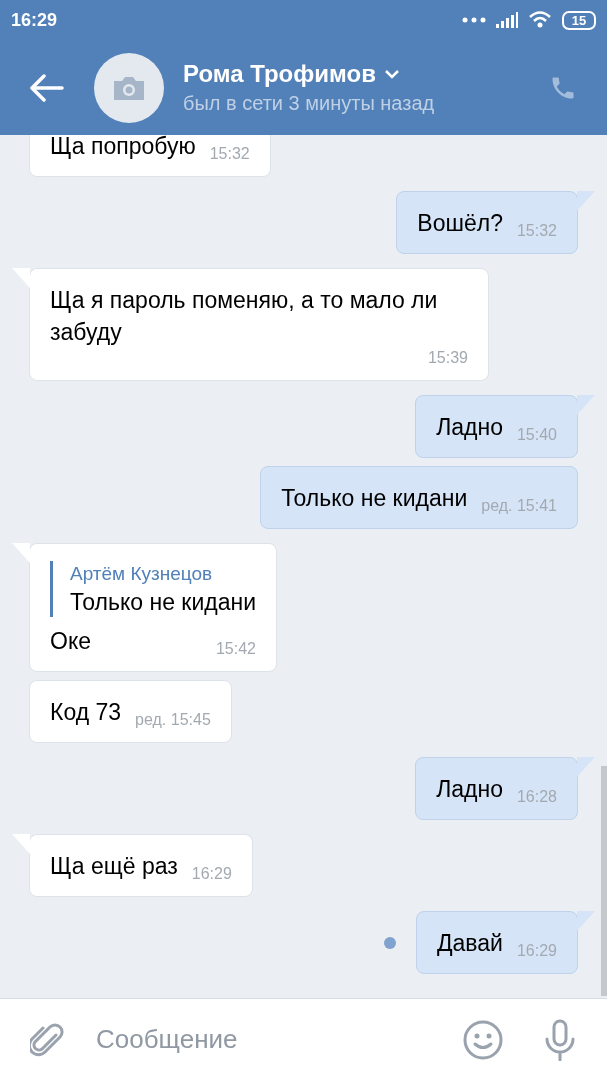 The width and height of the screenshot is (607, 1080). Describe the element at coordinates (374, 498) in the screenshot. I see `message-text: Только не кидани` at that location.